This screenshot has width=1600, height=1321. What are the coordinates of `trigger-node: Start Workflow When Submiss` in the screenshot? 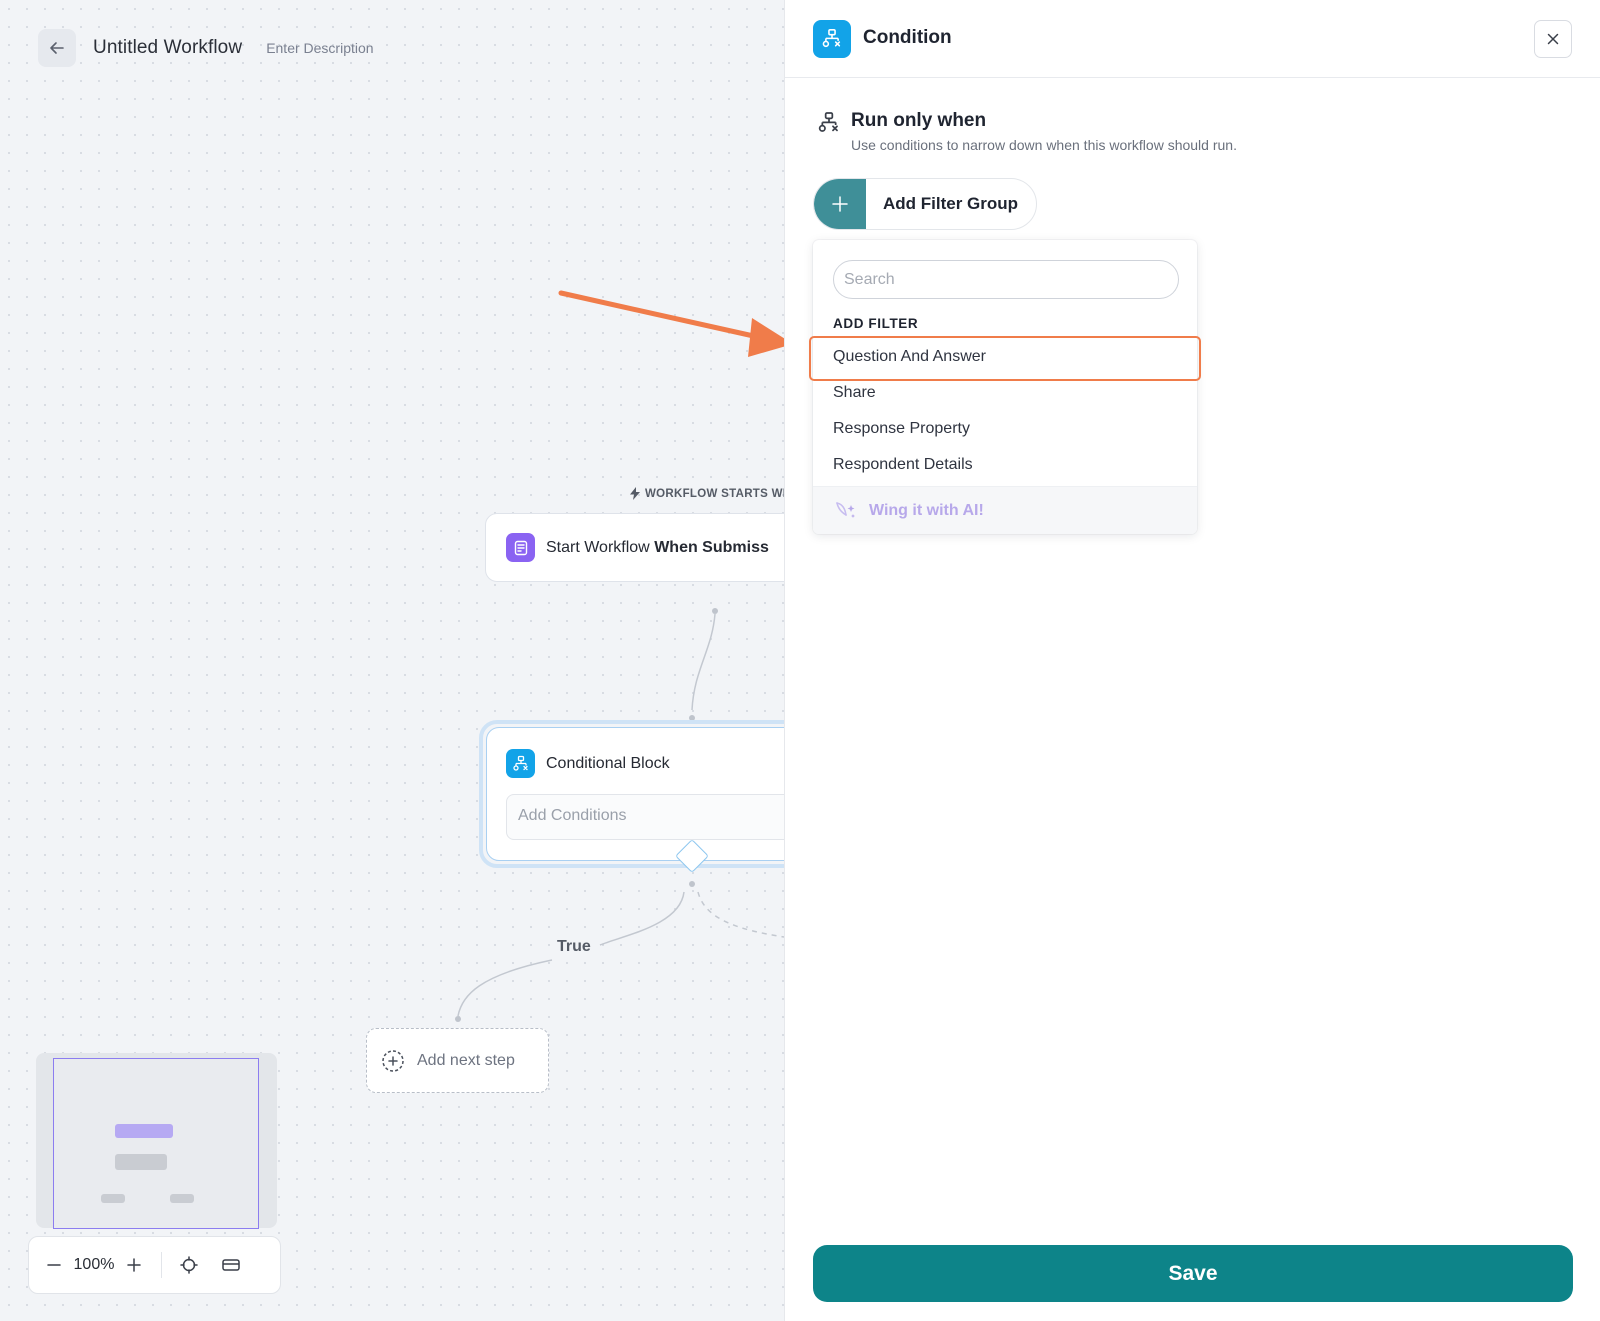 It's located at (634, 547).